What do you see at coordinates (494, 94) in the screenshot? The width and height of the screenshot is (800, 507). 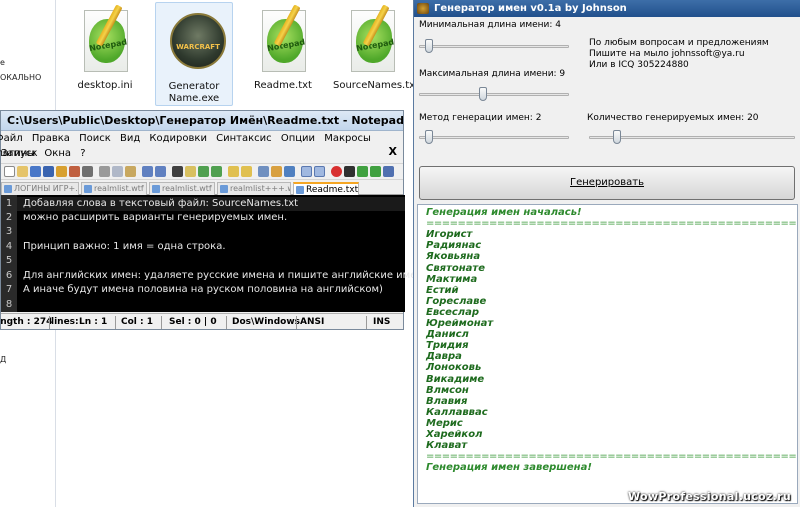 I see `max-length-slider` at bounding box center [494, 94].